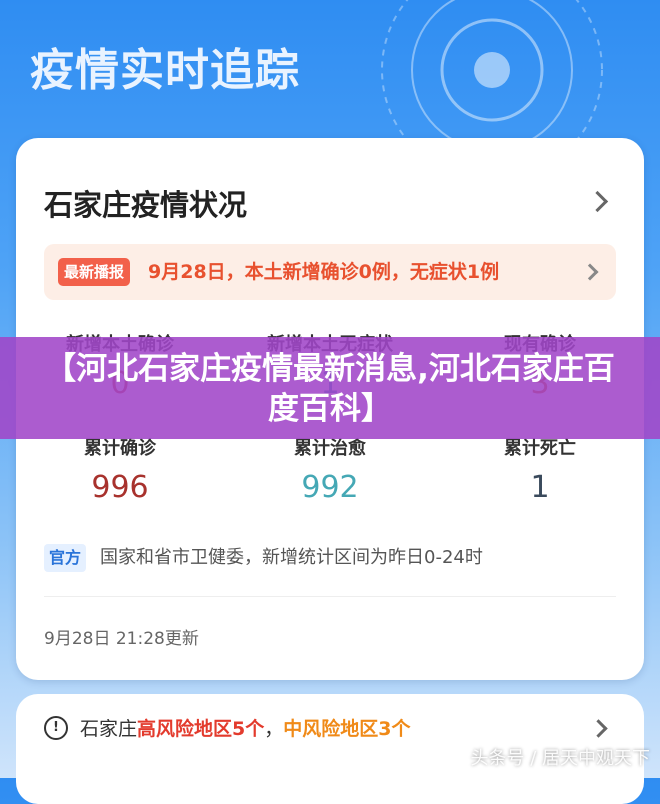  Describe the element at coordinates (120, 487) in the screenshot. I see `stat-value-total-confirmed: 996` at that location.